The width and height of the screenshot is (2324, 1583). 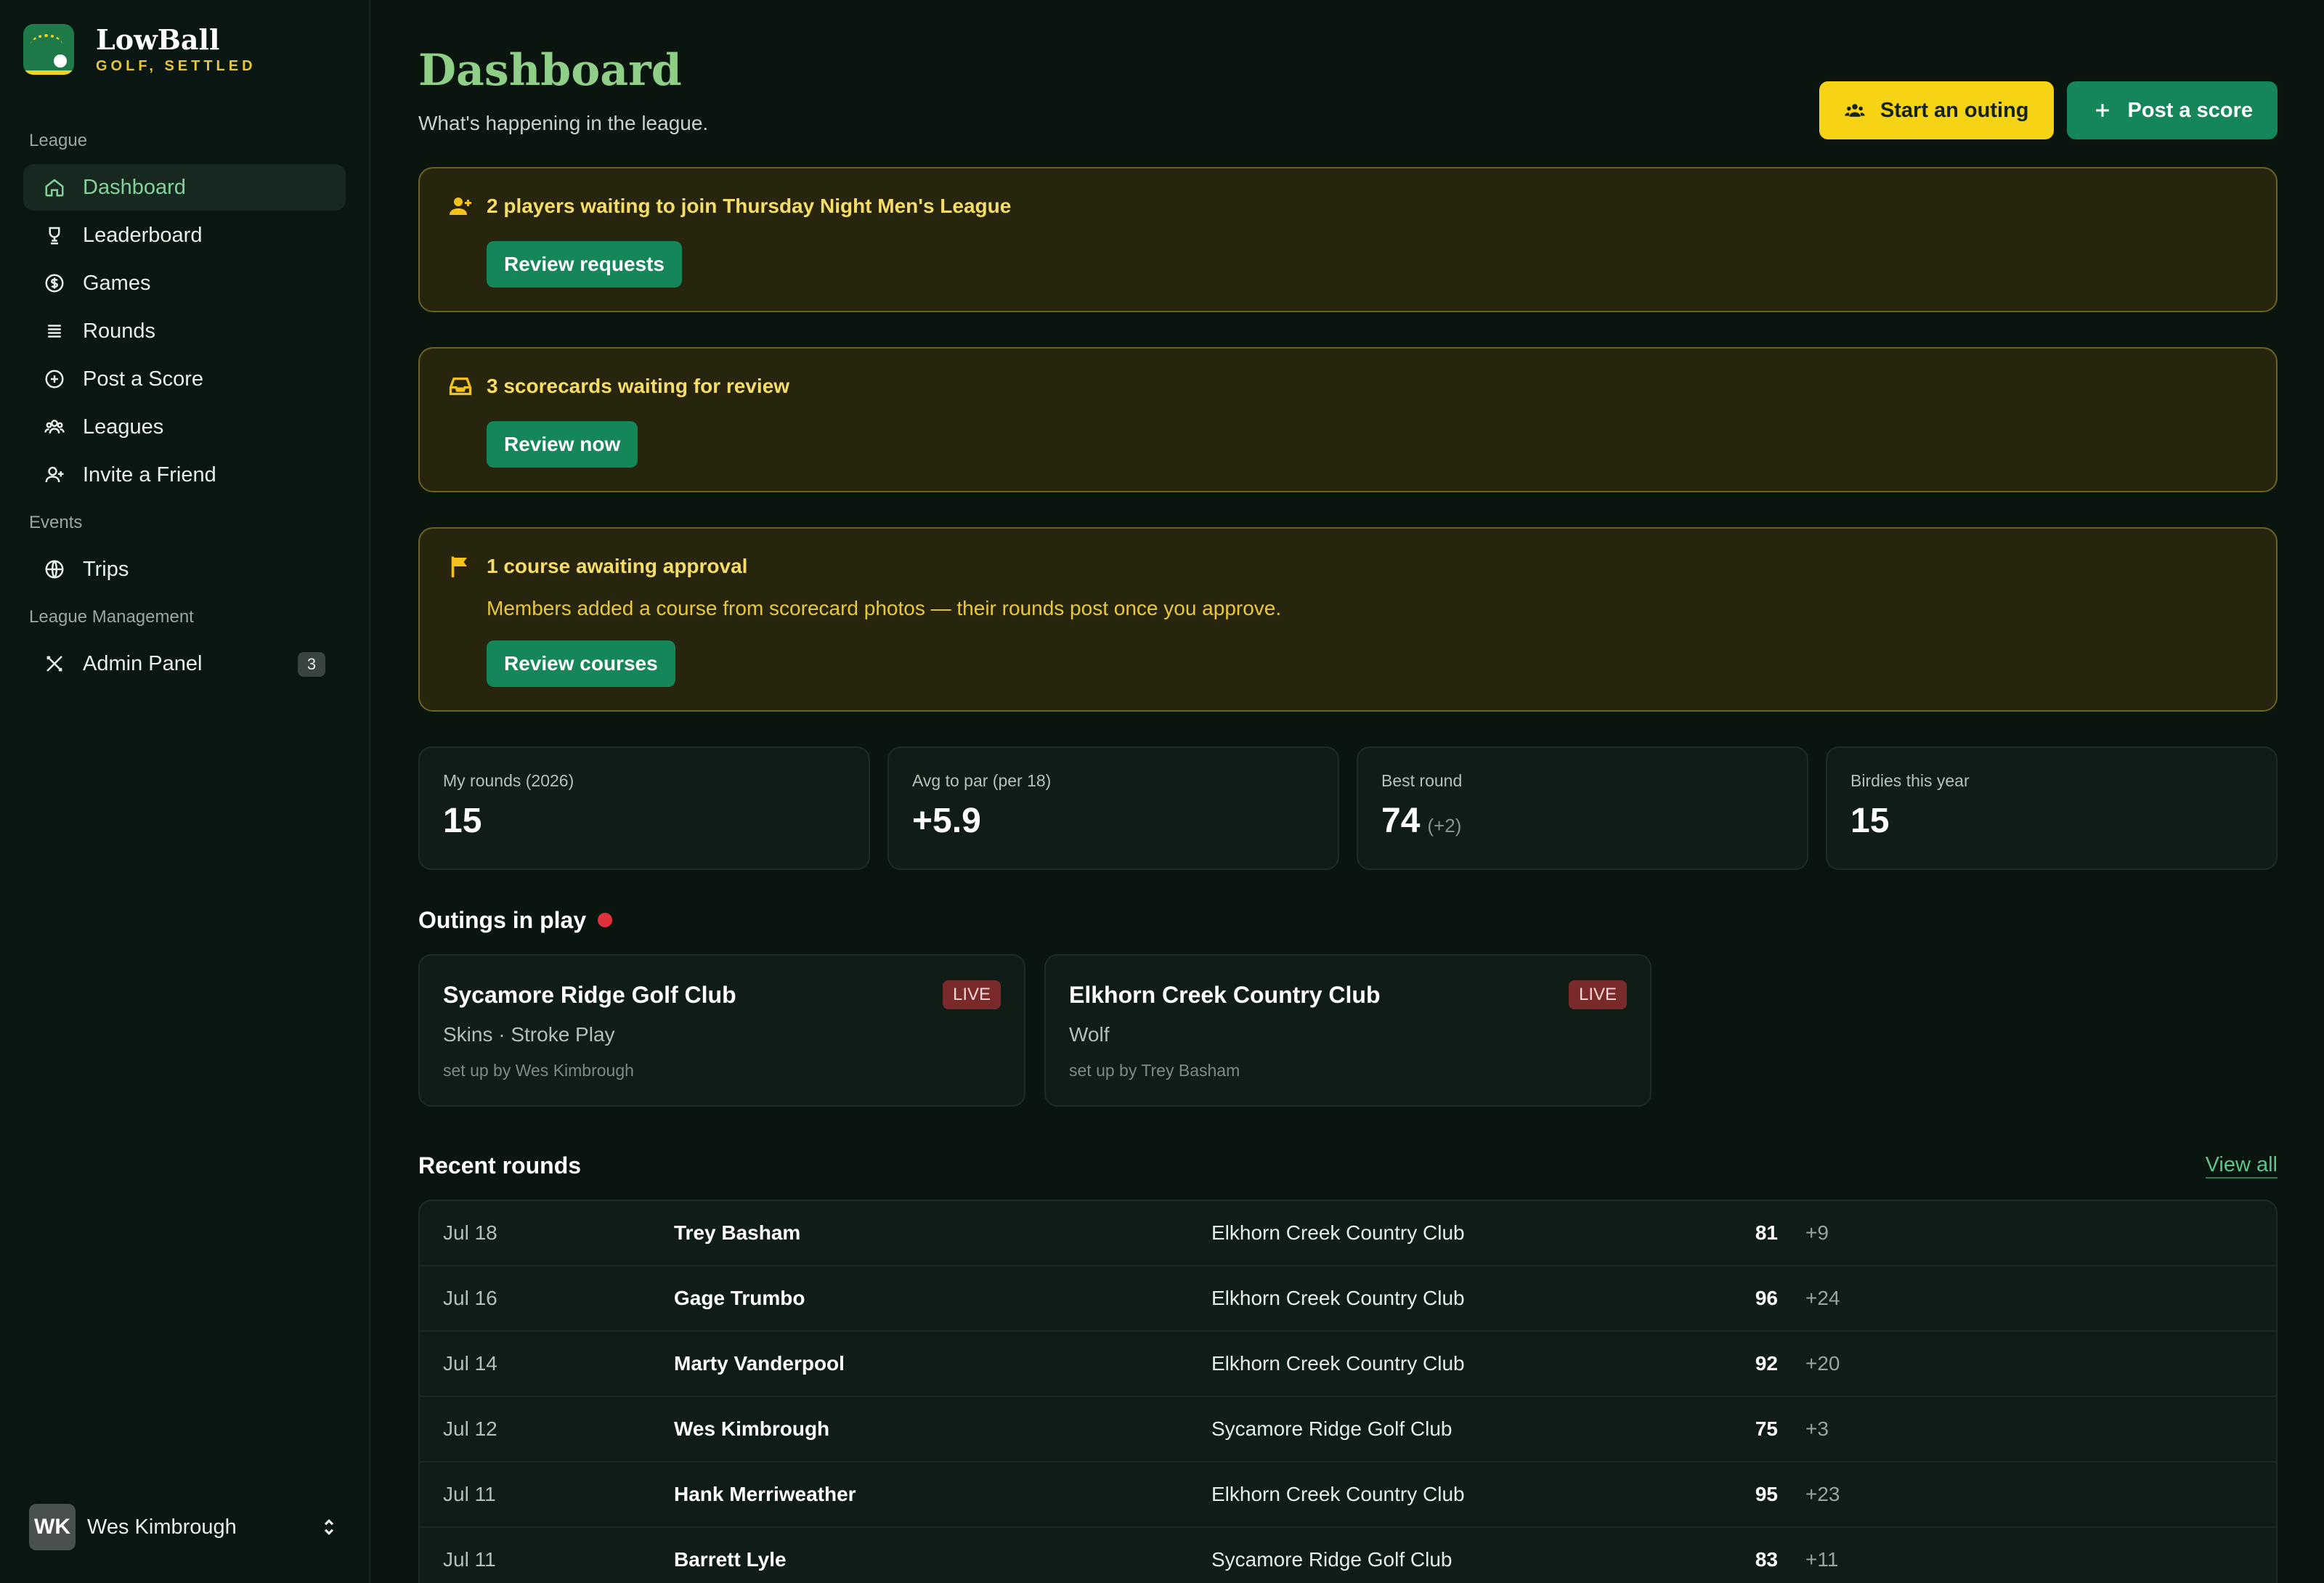 I want to click on logo-icon, so click(x=48, y=50).